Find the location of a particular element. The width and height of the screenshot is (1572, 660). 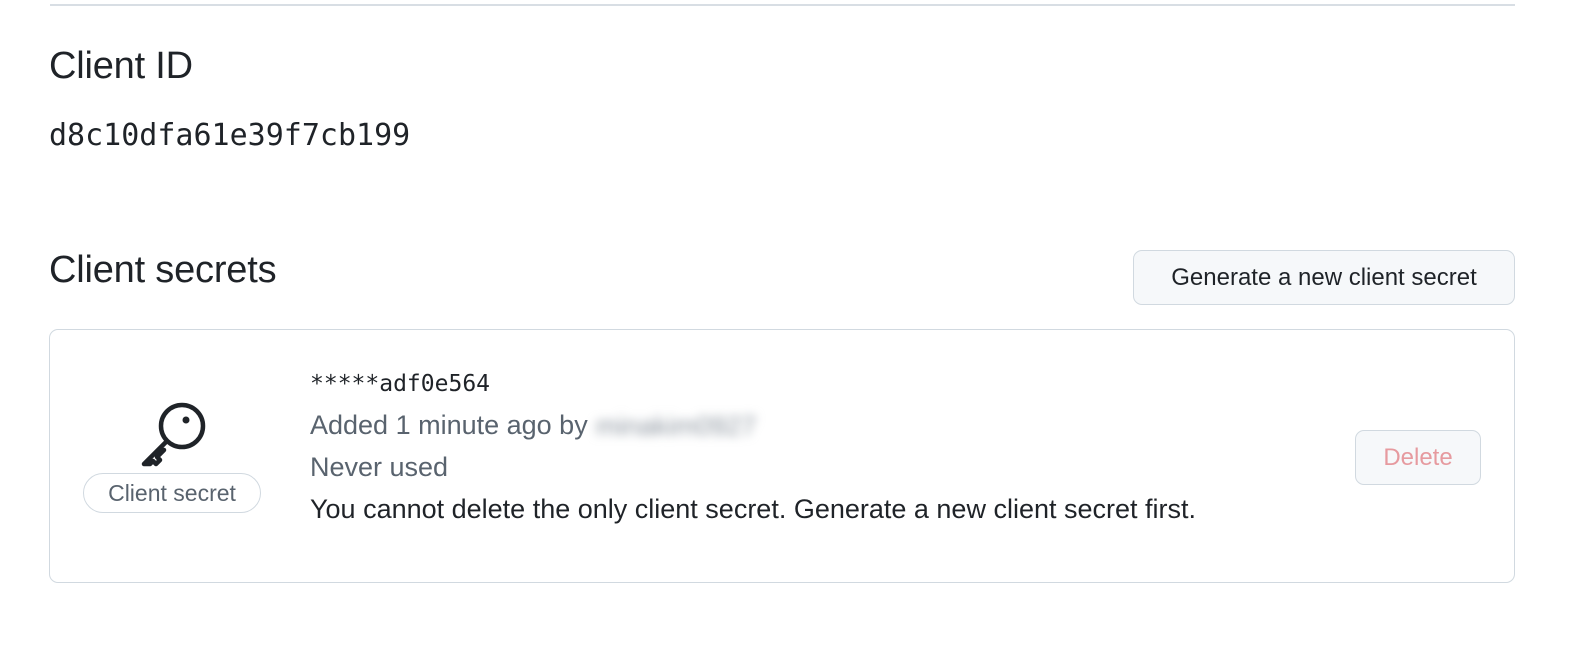

client-id-value: d8c10dfa61e39f7cb199 is located at coordinates (230, 135).